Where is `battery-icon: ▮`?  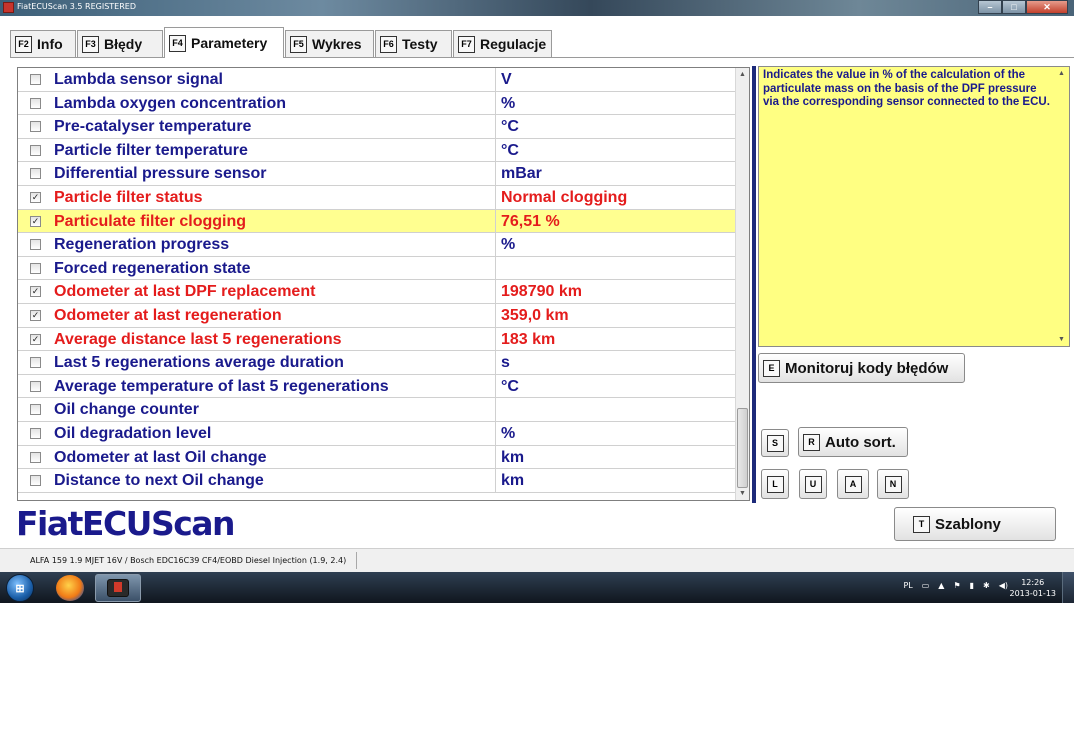 battery-icon: ▮ is located at coordinates (972, 585).